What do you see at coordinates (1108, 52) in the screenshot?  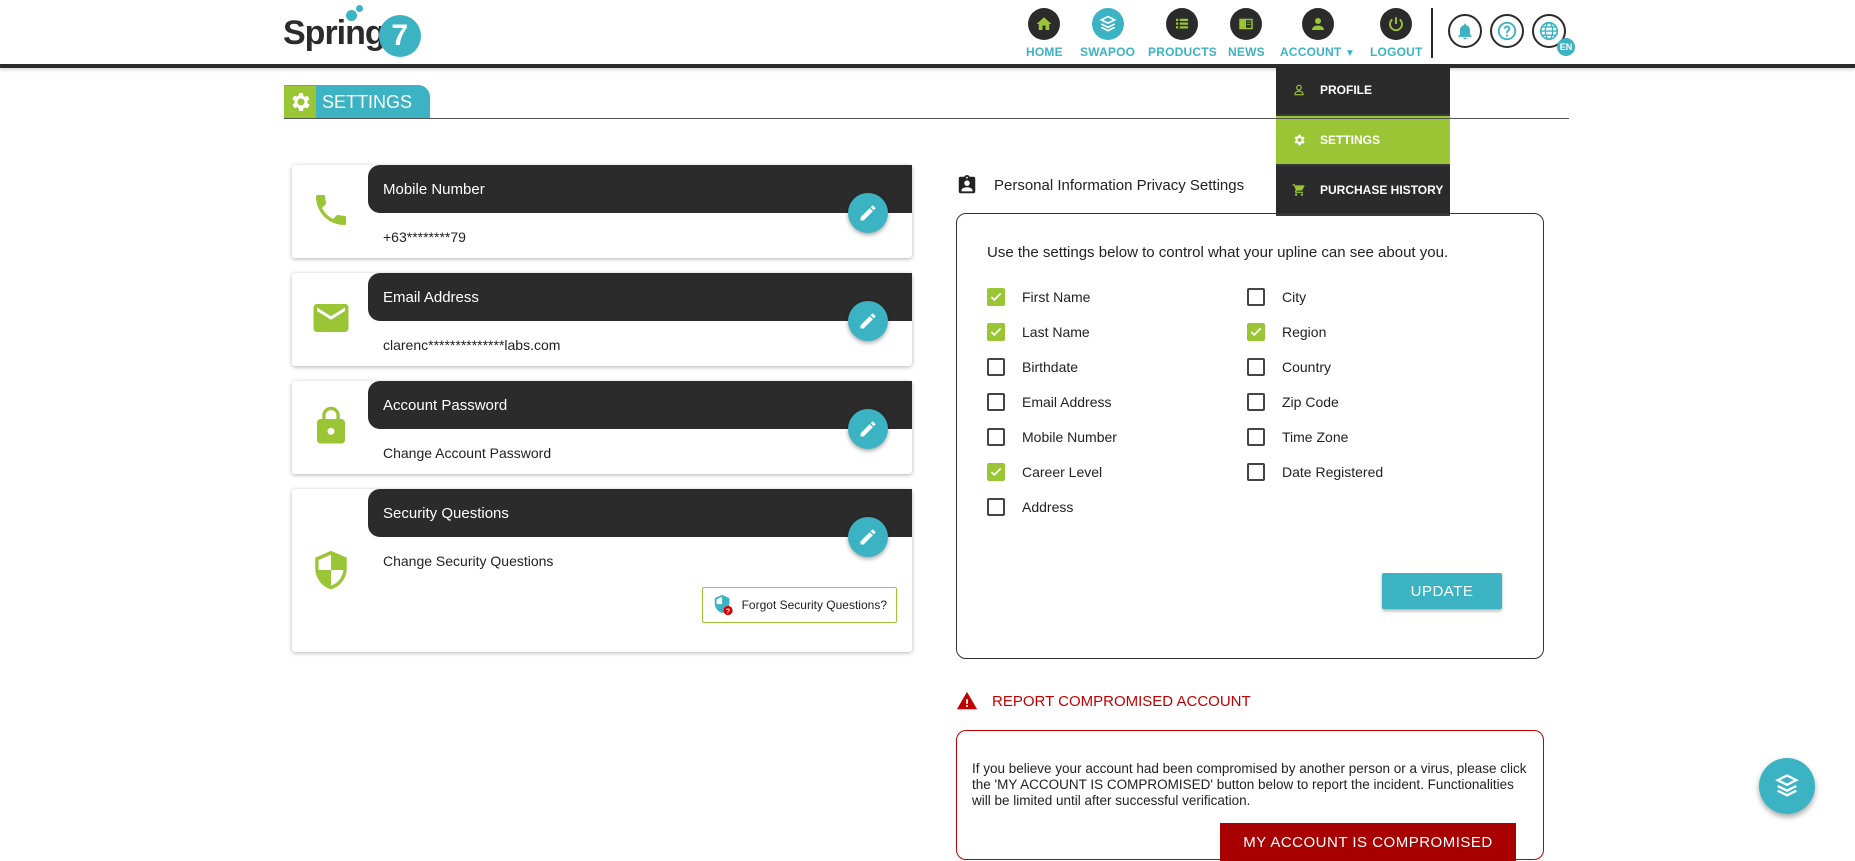 I see `nav-swapoo-label: SWAPOO` at bounding box center [1108, 52].